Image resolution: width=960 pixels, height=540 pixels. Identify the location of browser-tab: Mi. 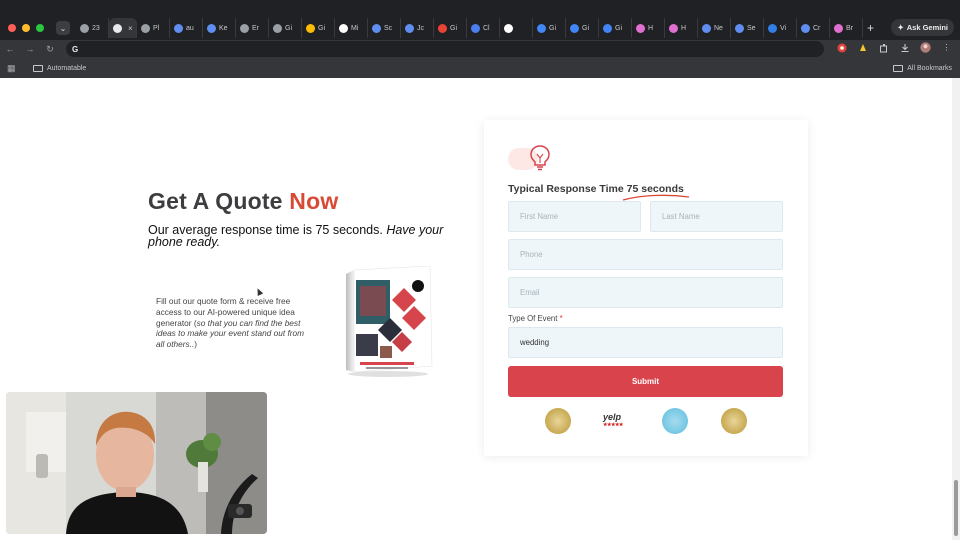
(351, 28).